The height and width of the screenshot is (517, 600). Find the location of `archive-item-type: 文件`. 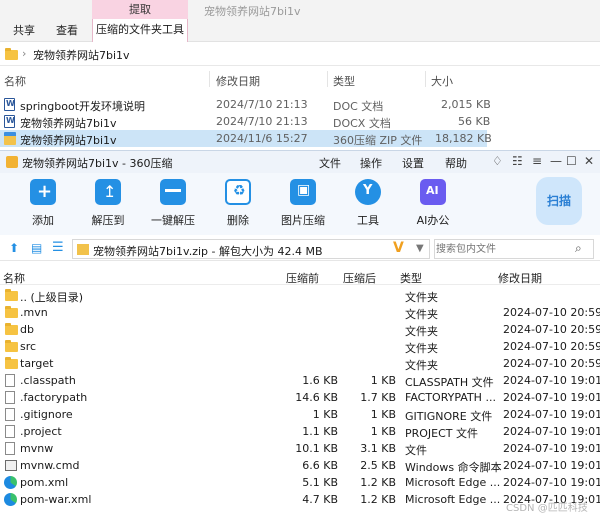

archive-item-type: 文件 is located at coordinates (416, 450).